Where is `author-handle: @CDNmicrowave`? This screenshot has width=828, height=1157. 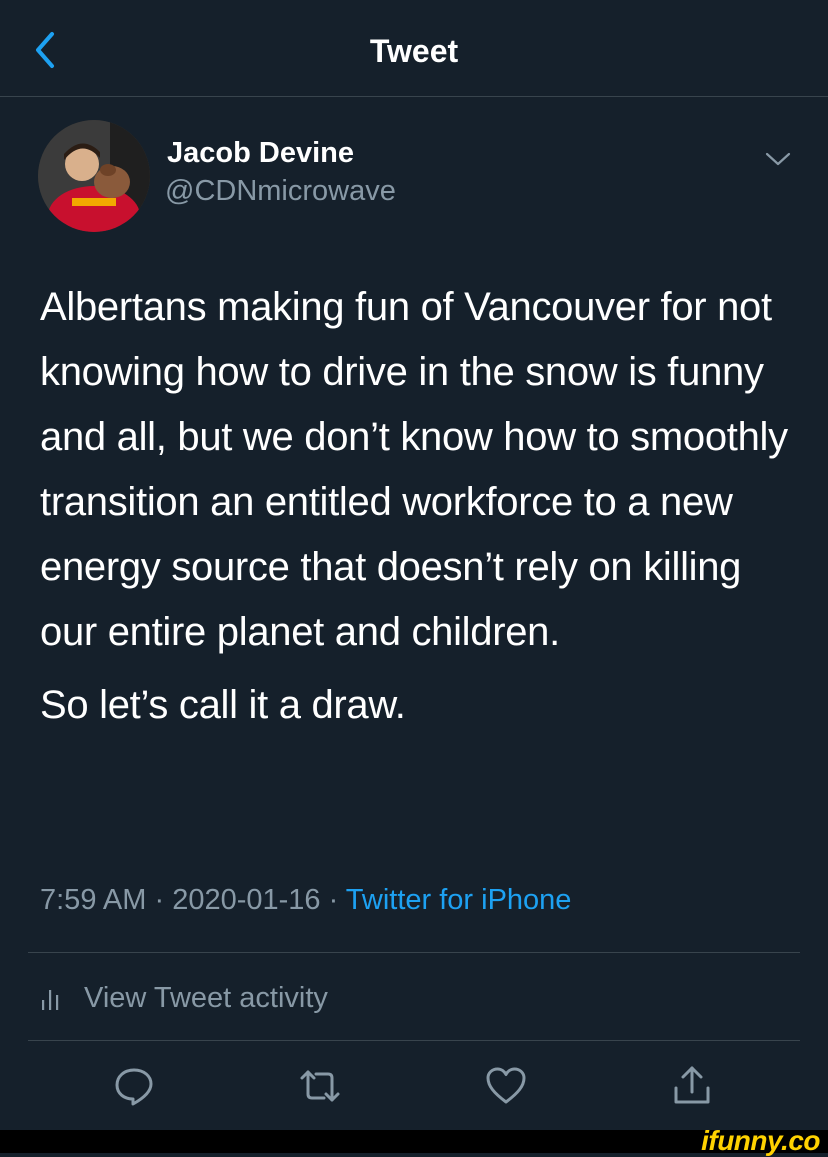
author-handle: @CDNmicrowave is located at coordinates (280, 191).